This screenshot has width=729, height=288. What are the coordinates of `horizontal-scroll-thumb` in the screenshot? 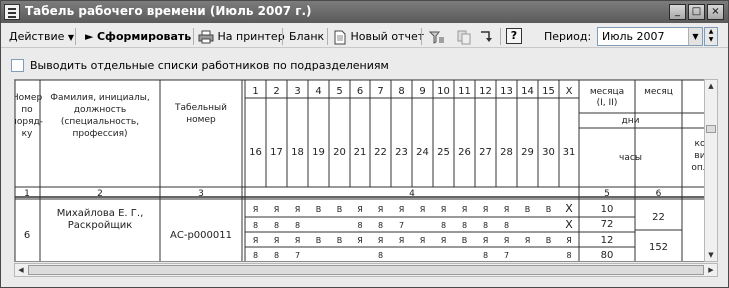 It's located at (366, 270).